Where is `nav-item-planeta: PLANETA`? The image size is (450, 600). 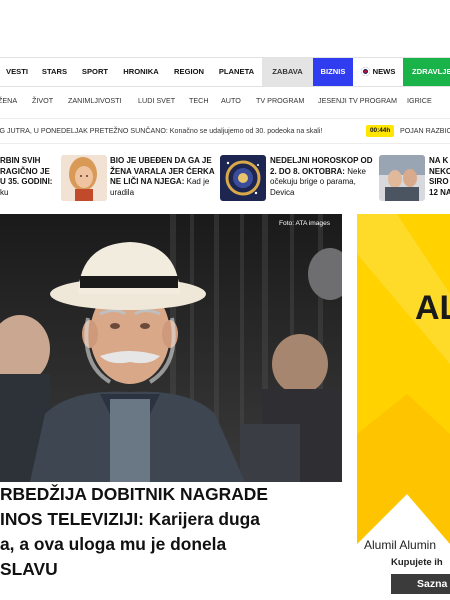
nav-item-planeta: PLANETA is located at coordinates (236, 72).